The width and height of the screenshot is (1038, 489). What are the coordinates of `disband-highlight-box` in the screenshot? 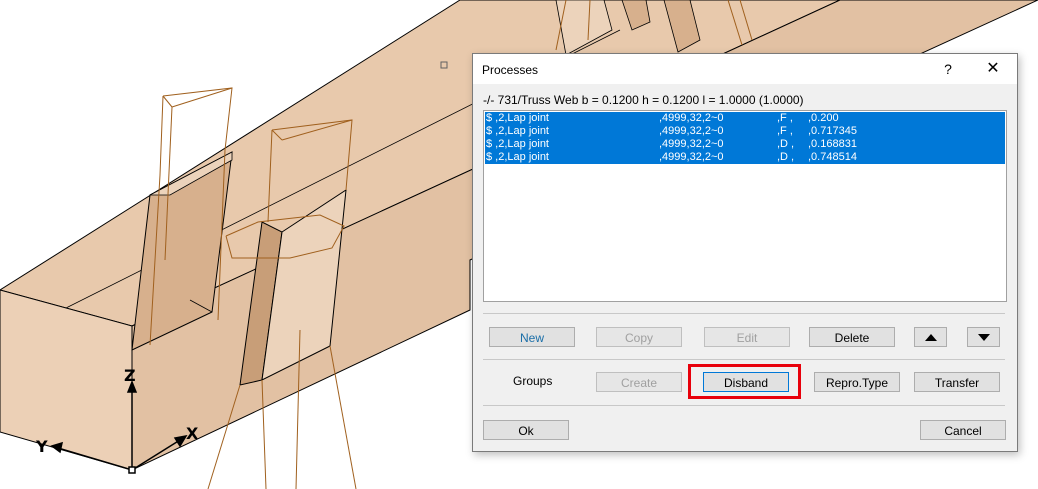 It's located at (744, 381).